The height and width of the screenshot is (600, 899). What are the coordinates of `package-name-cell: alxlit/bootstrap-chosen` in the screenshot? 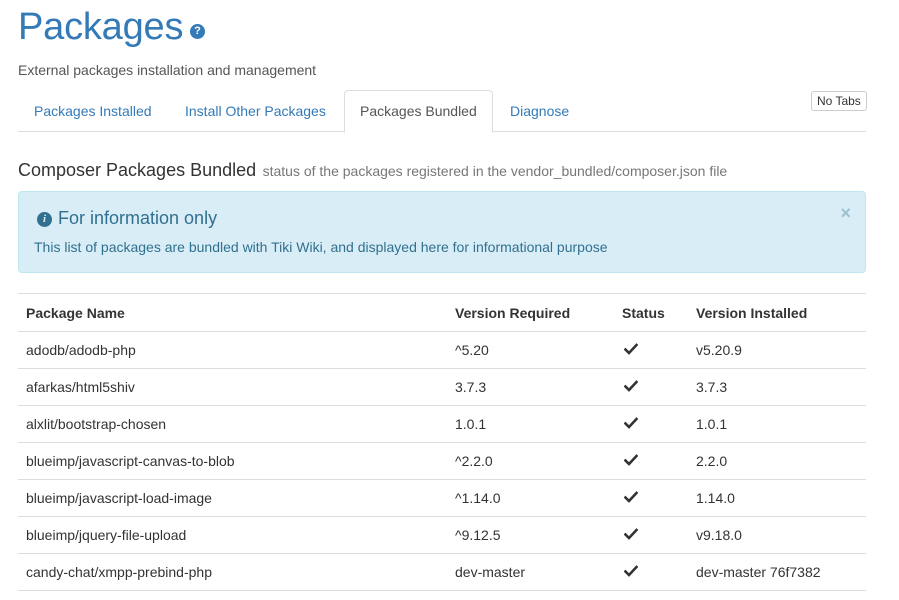 It's located at (232, 424).